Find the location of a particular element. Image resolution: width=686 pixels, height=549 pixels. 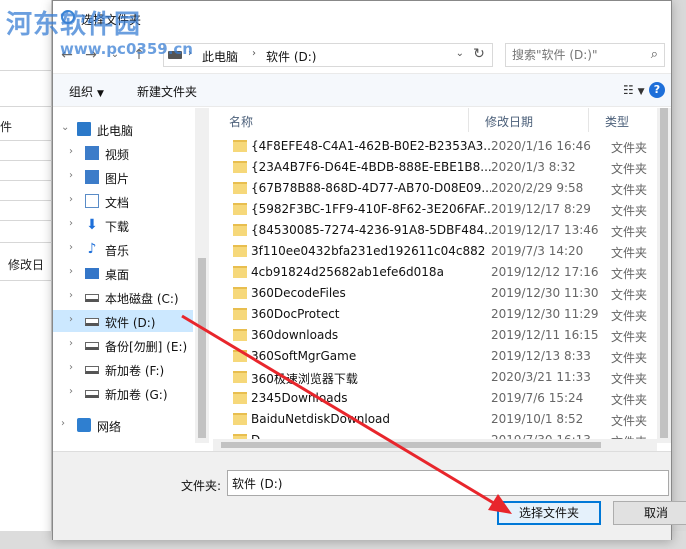

column-header-modified: 修改日期 is located at coordinates (529, 120).